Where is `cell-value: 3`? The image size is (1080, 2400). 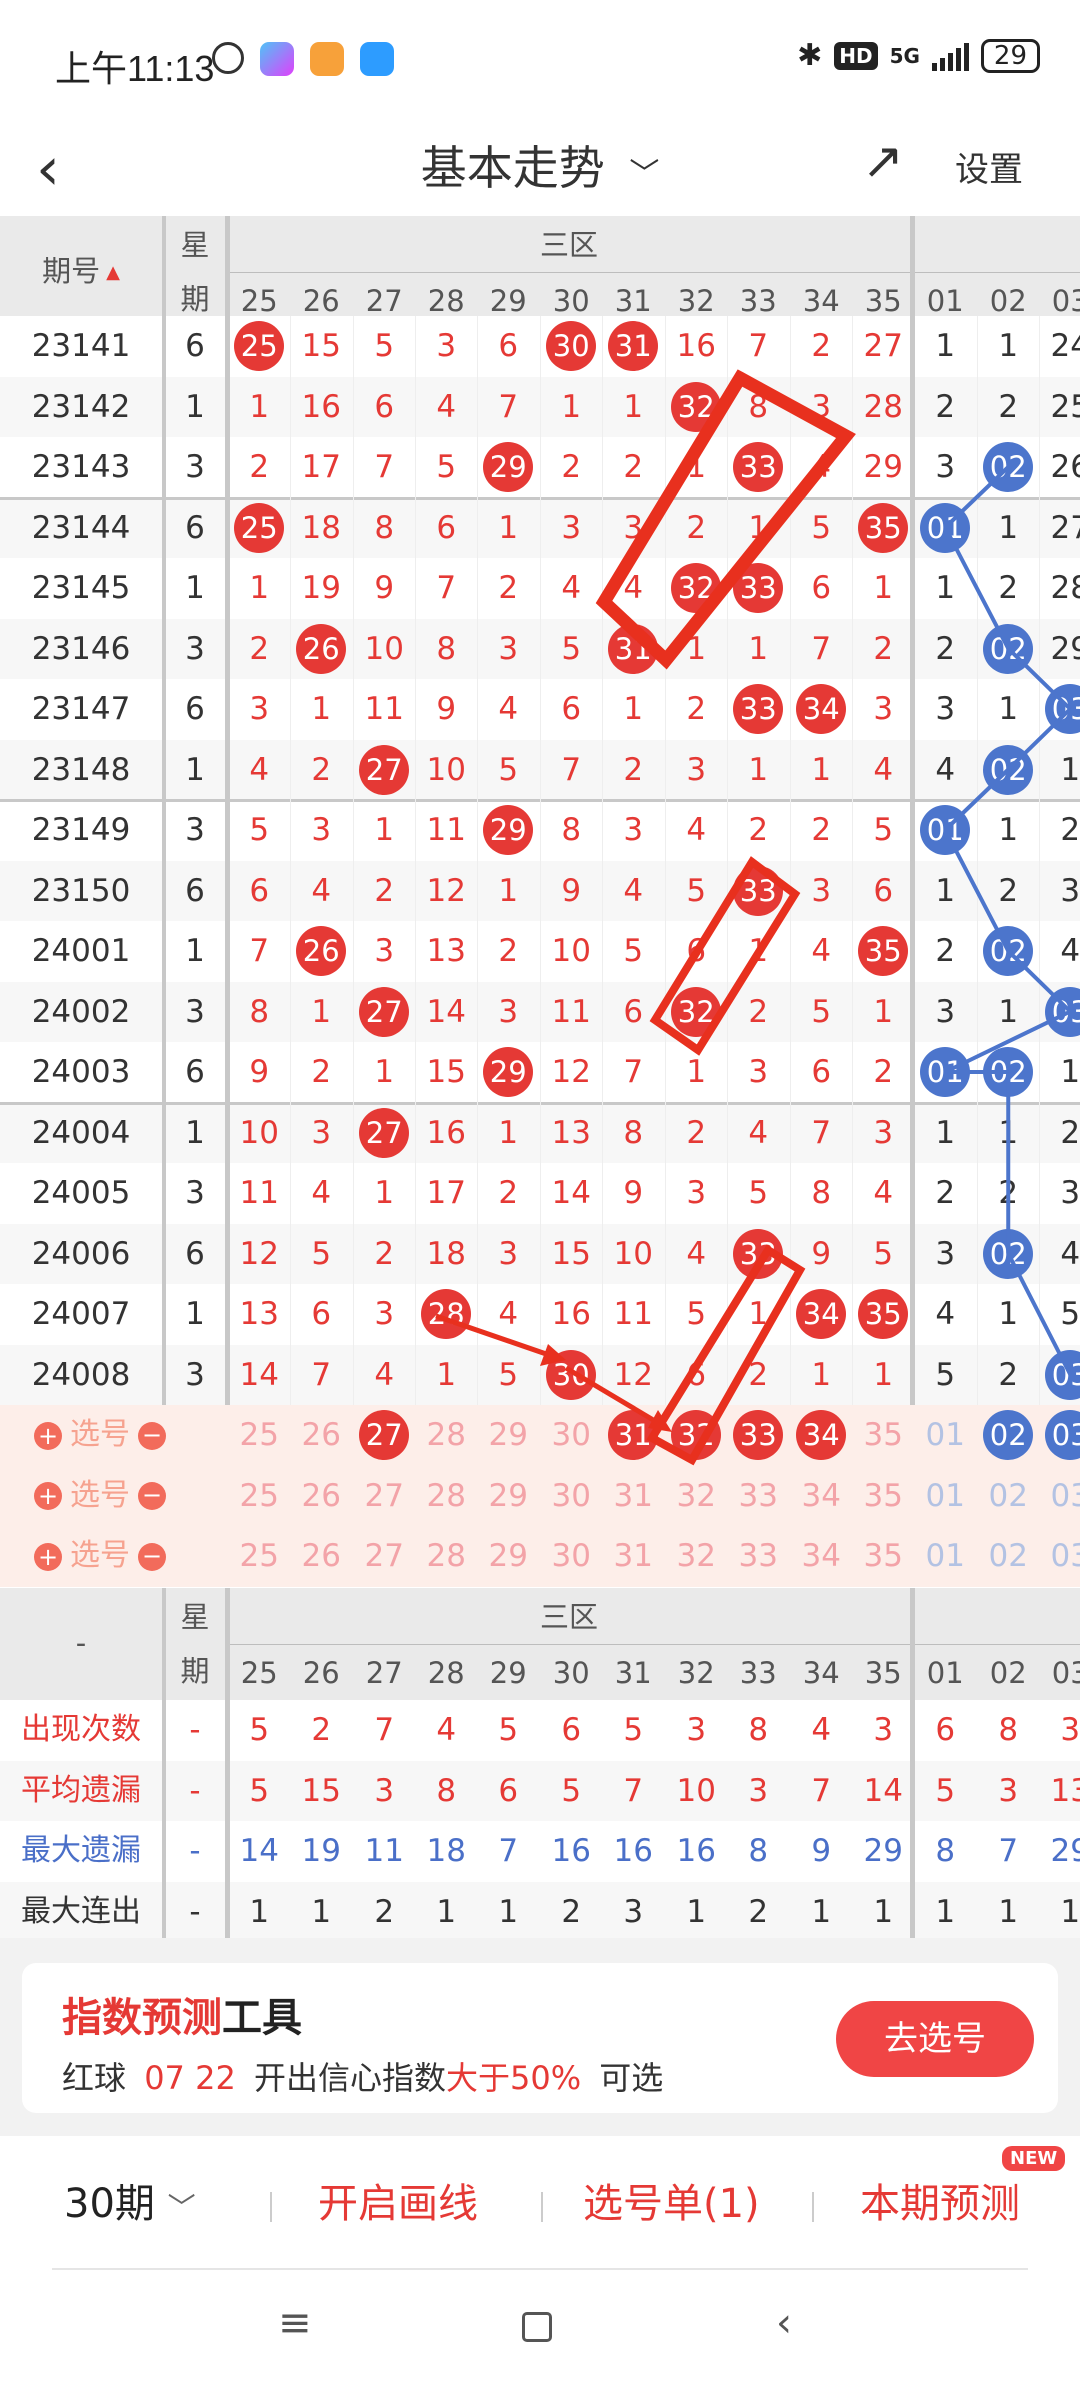
cell-value: 3 is located at coordinates (883, 709).